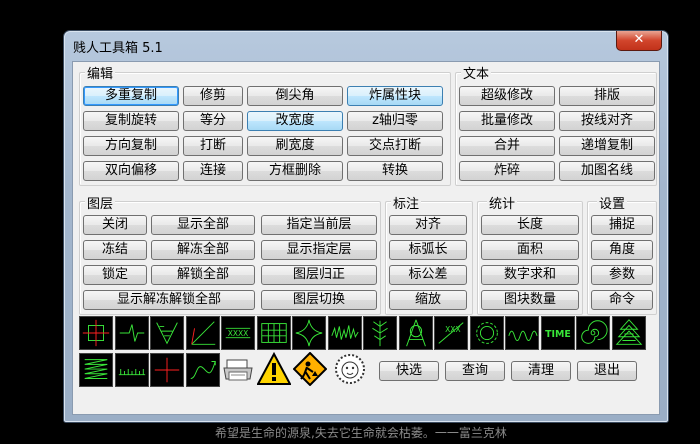  I want to click on svg-text: XXXX, so click(238, 333).